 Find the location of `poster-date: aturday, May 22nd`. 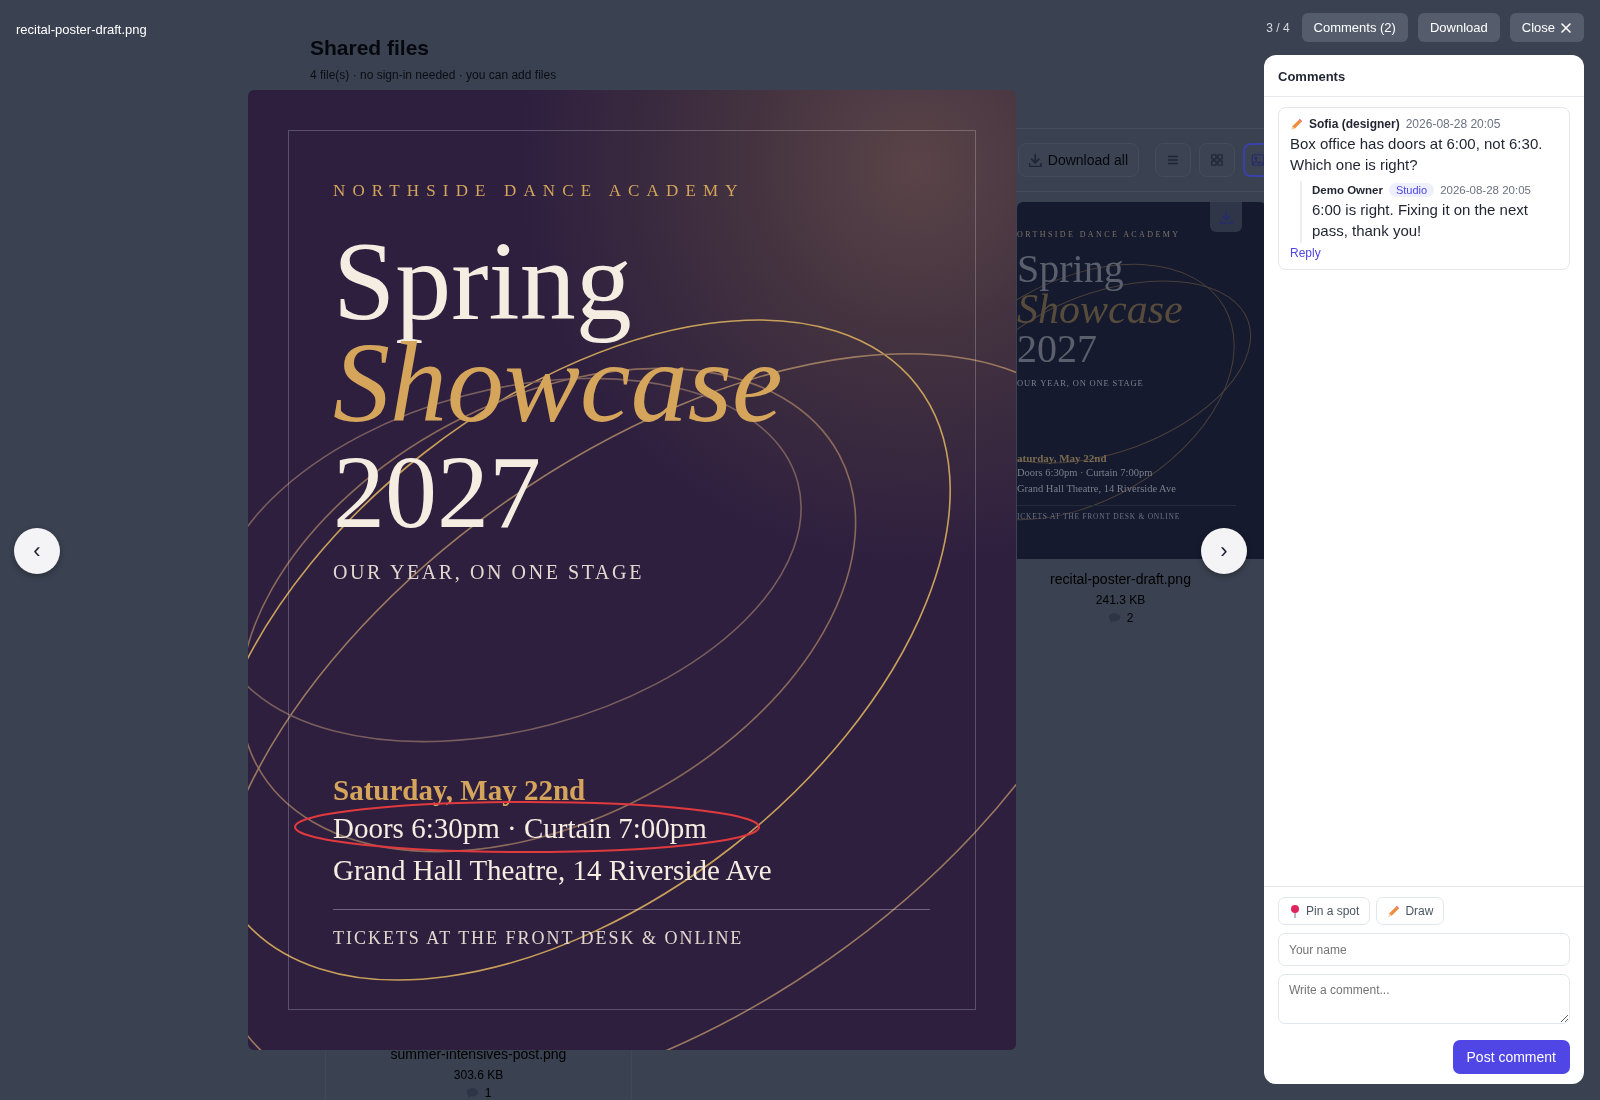

poster-date: aturday, May 22nd is located at coordinates (1062, 457).